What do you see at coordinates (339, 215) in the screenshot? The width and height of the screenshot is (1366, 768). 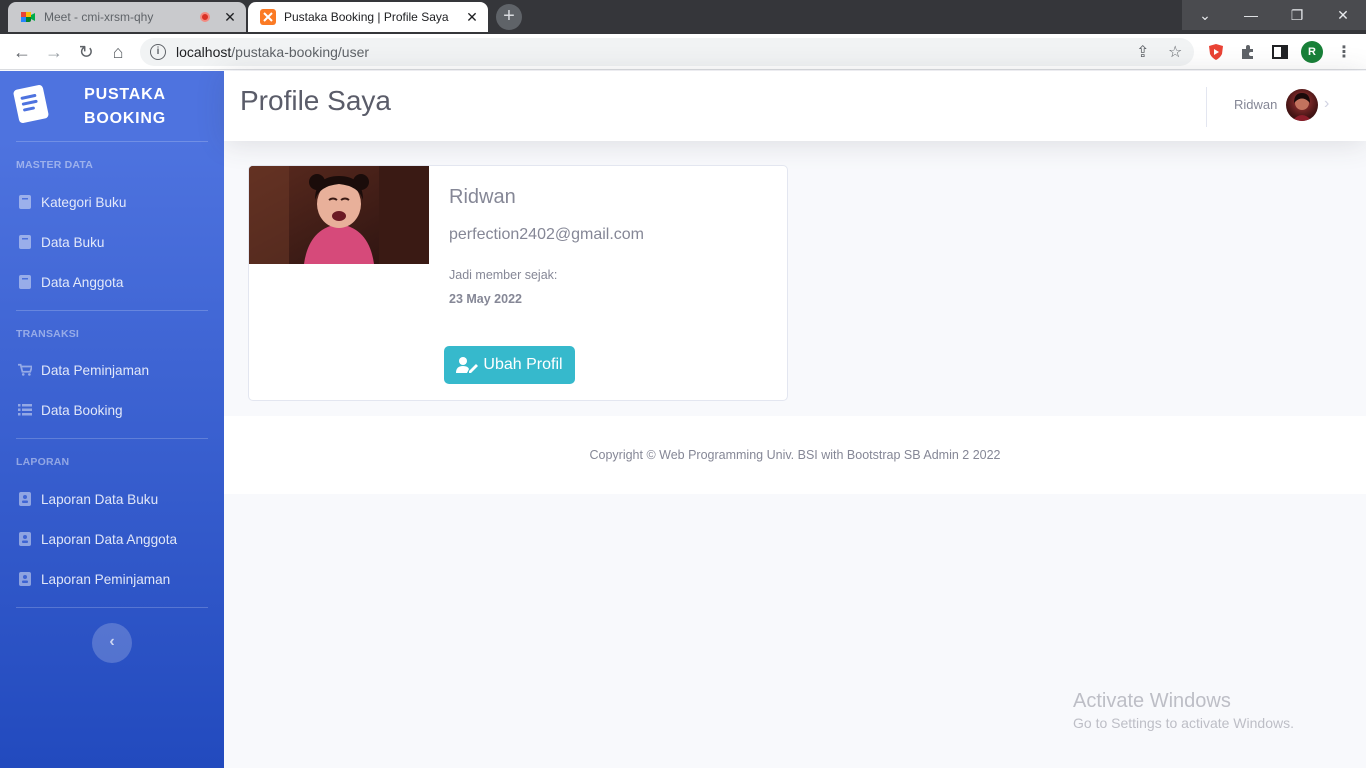 I see `profile-photo` at bounding box center [339, 215].